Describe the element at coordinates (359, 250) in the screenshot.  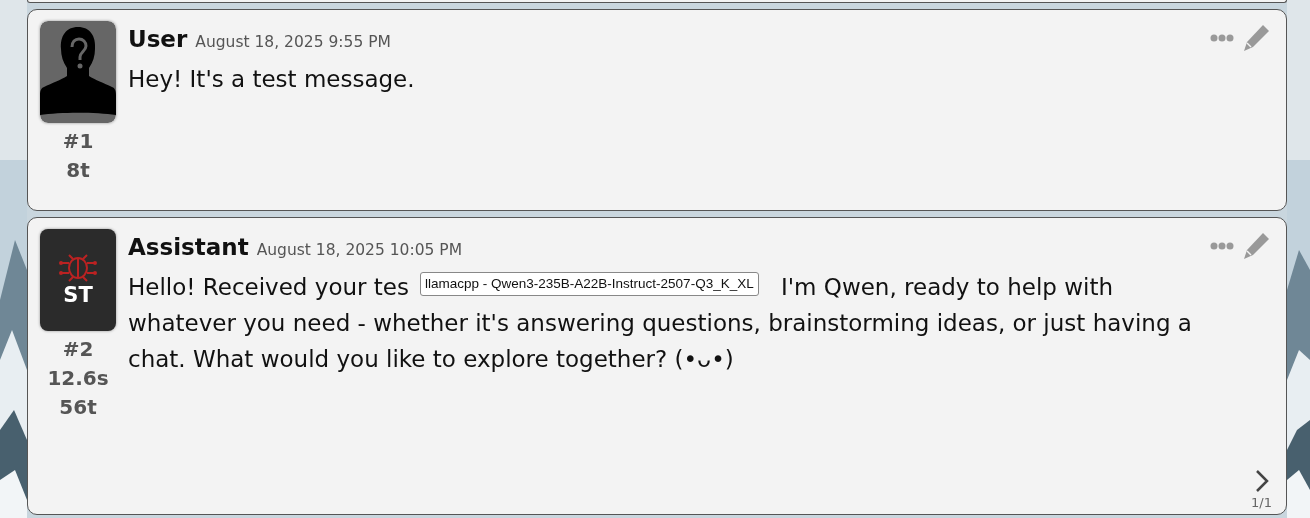
I see `timestamp: August 18, 2025 10:05 PM` at that location.